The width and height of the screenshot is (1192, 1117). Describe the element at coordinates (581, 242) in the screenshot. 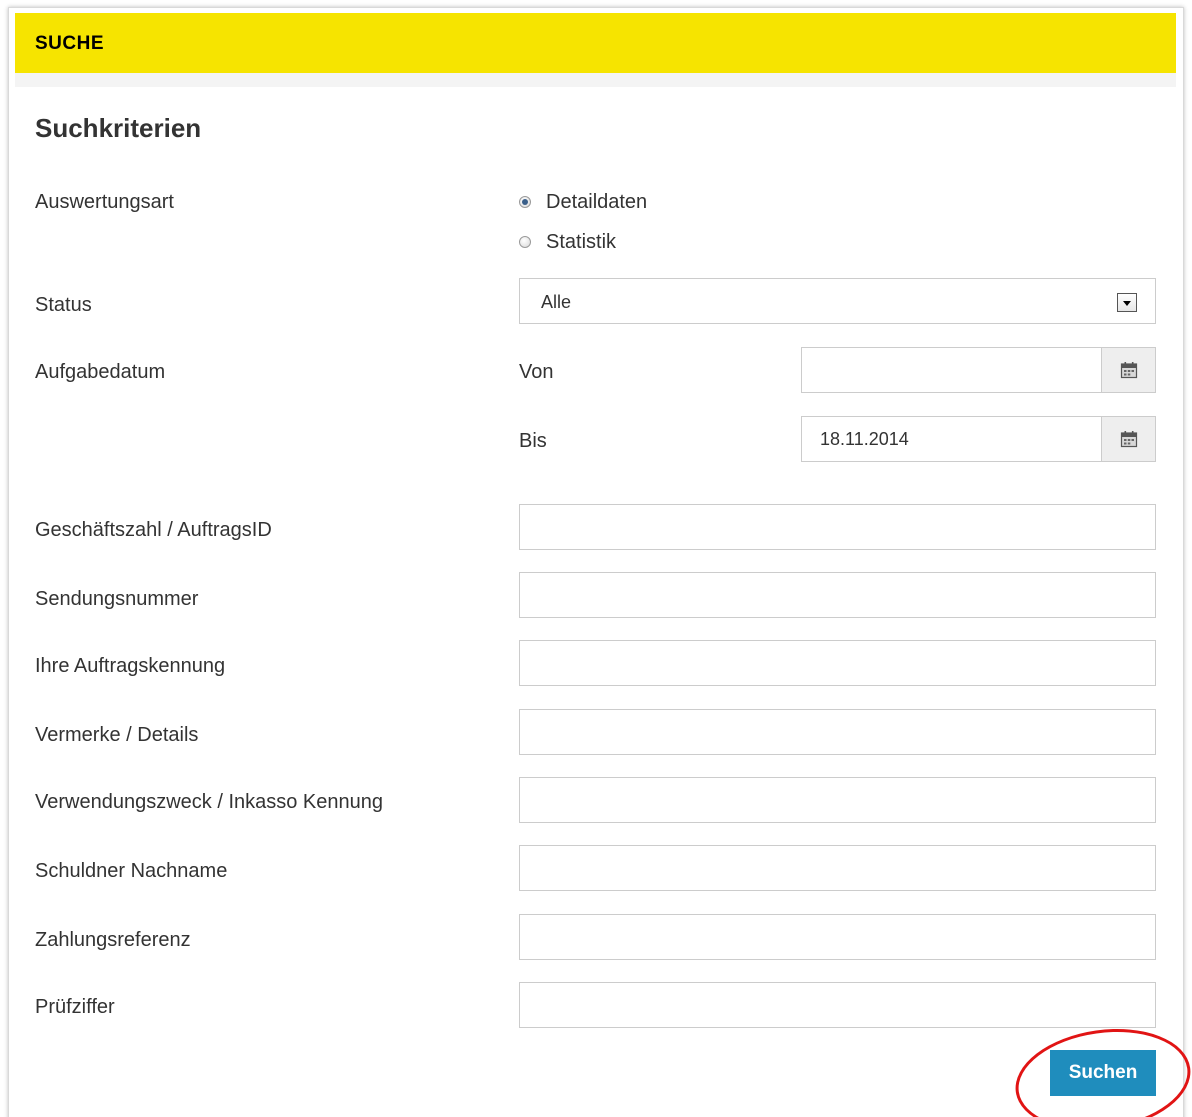

I see `radio-statistik-label: Statistik` at that location.